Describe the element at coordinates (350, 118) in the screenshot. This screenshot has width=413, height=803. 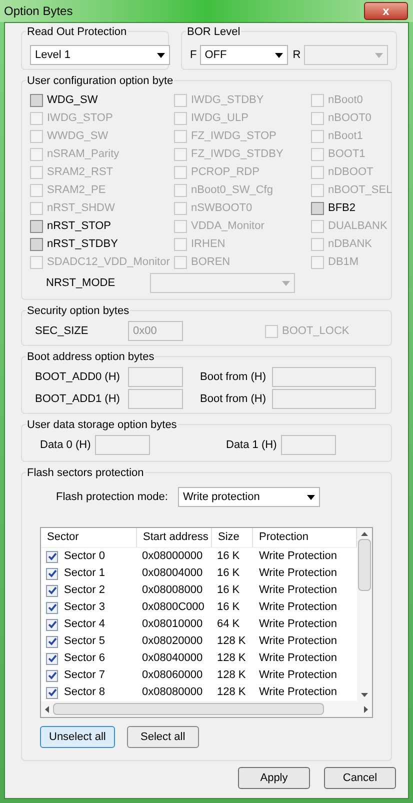
I see `checkbox-label: nBOOT0` at that location.